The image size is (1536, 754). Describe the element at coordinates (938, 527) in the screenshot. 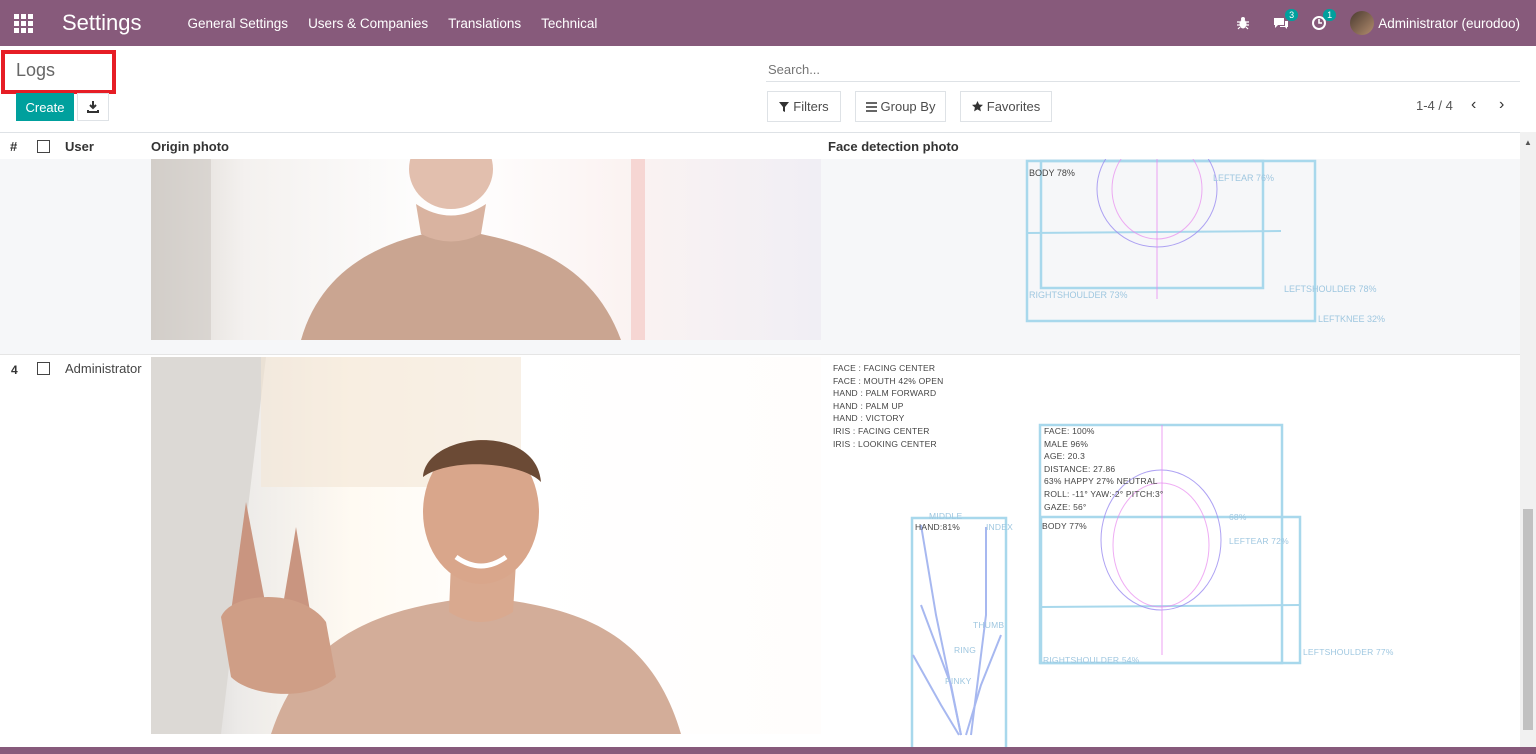

I see `hand-label: HAND:81%` at that location.